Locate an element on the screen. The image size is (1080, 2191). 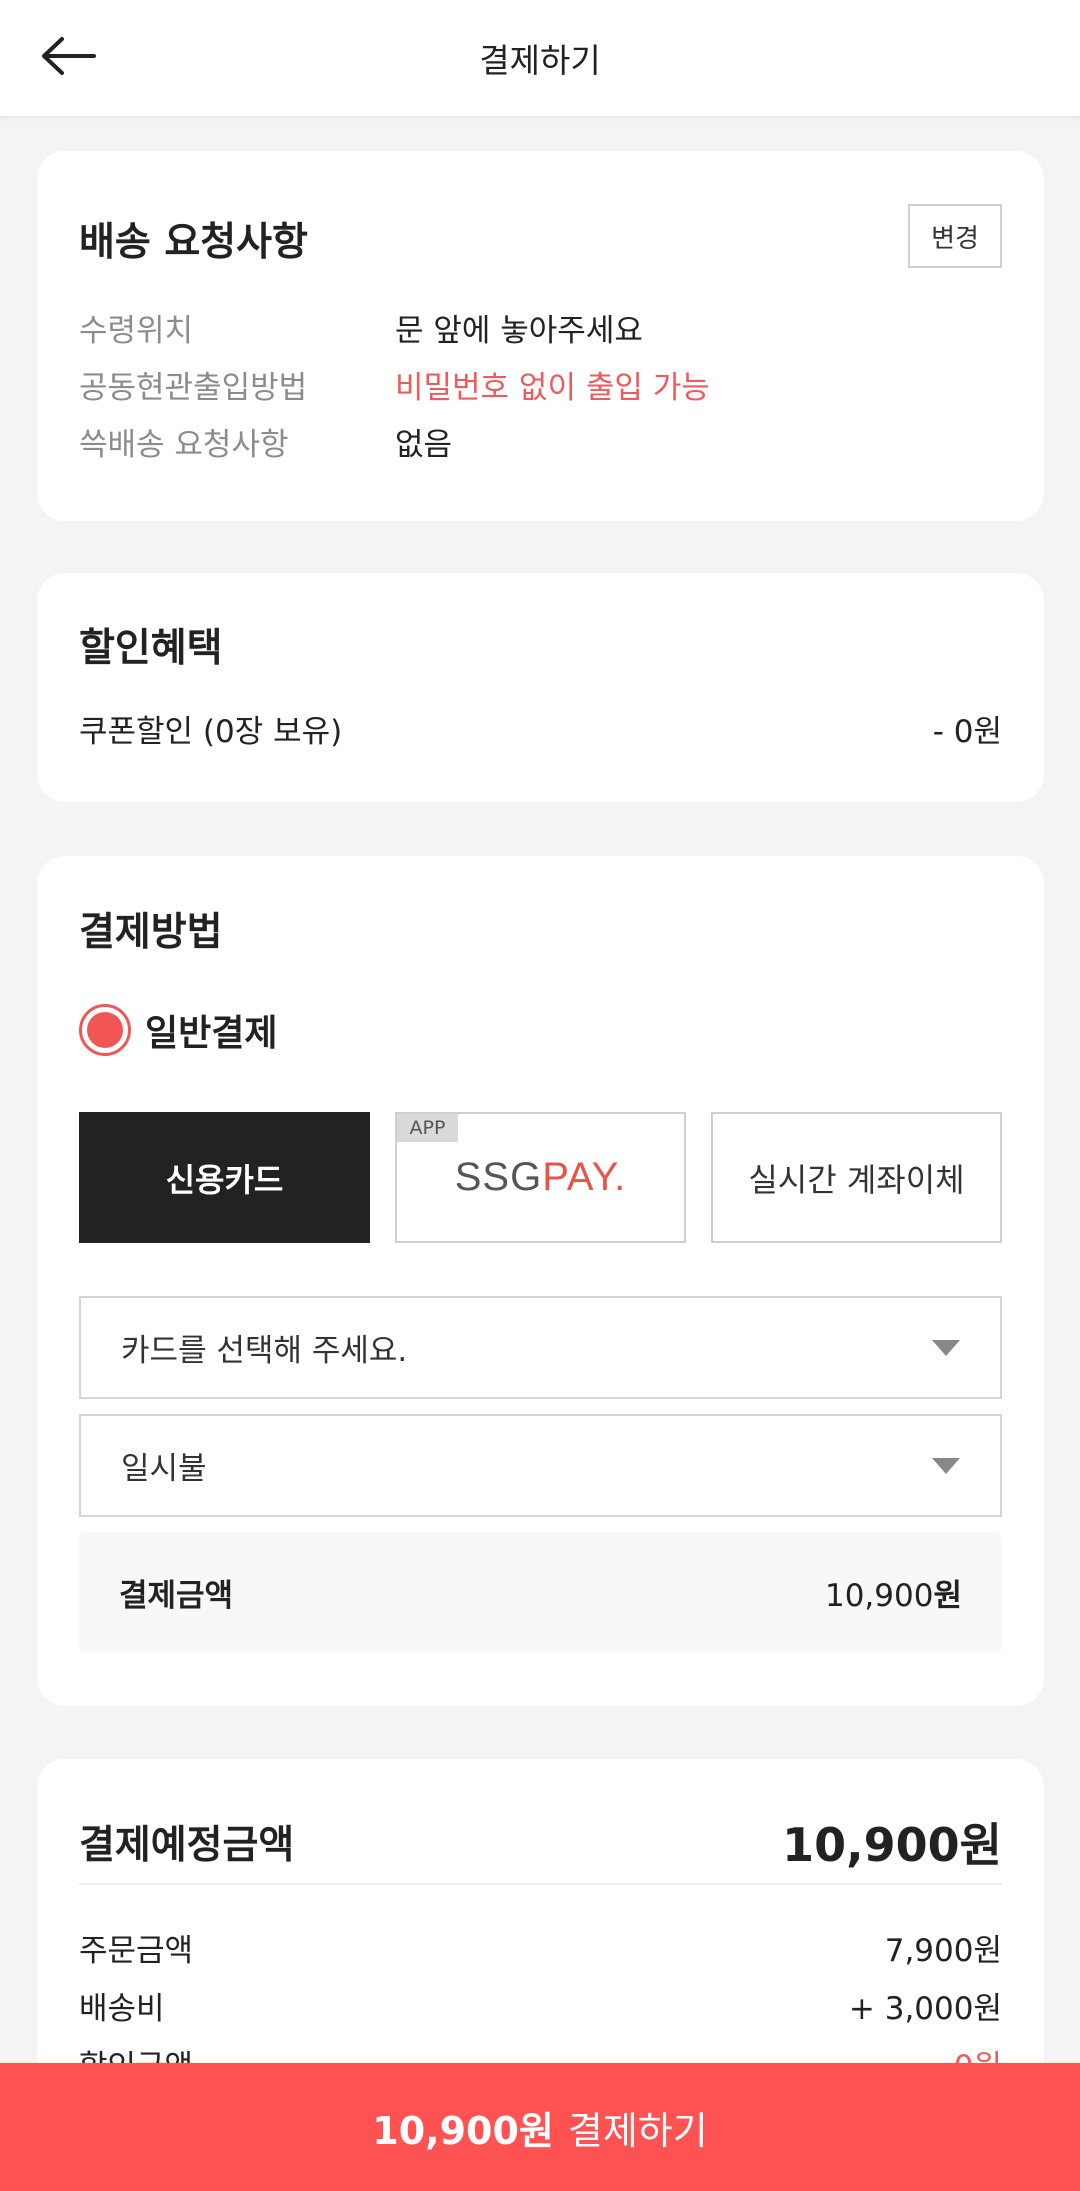
delivery-row-label: 수령위치 is located at coordinates (136, 330).